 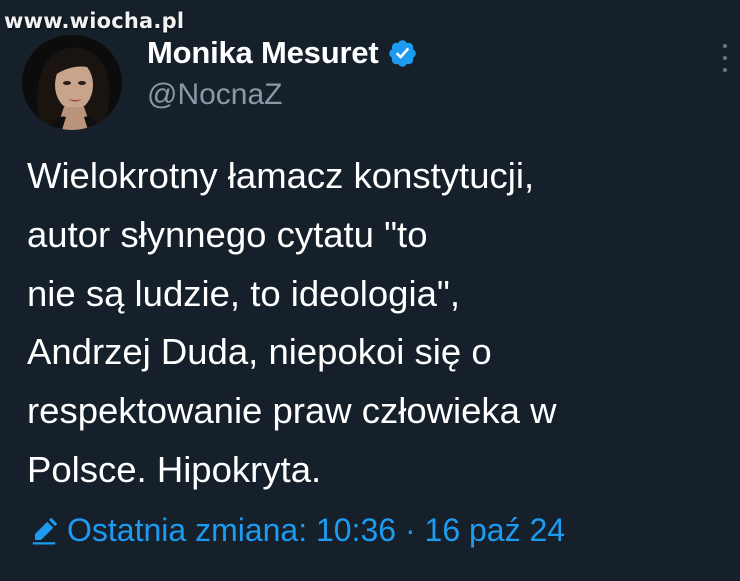 I want to click on edit-history-label: Ostatnia zmiana: 10:36 · 16 paź 24, so click(x=316, y=530).